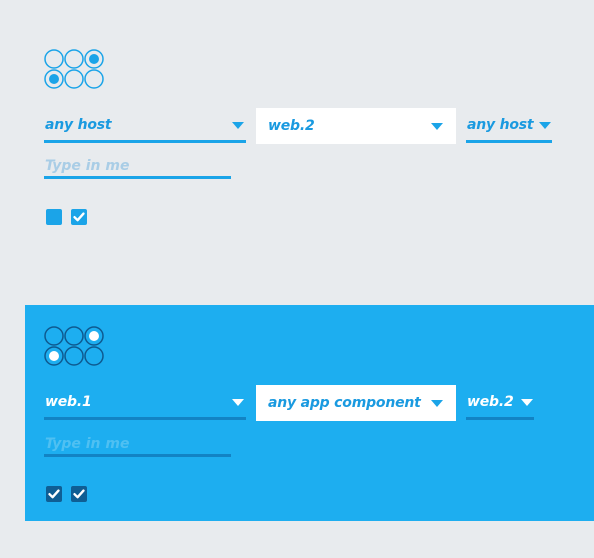 This screenshot has width=594, height=558. Describe the element at coordinates (490, 402) in the screenshot. I see `host-select-3-value: web.2` at that location.